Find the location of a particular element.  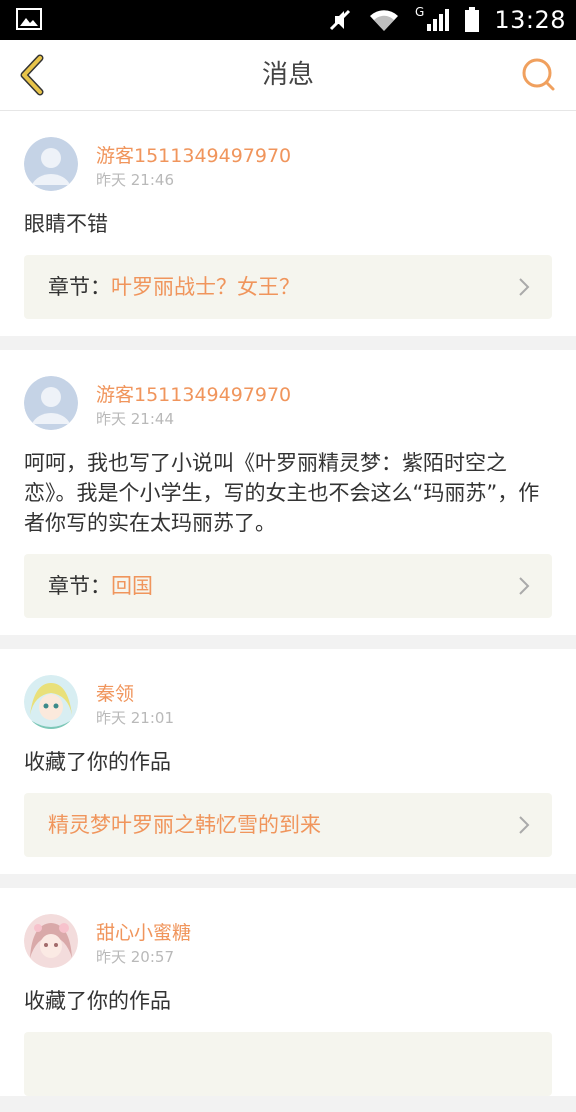

signal-icon is located at coordinates (438, 20).